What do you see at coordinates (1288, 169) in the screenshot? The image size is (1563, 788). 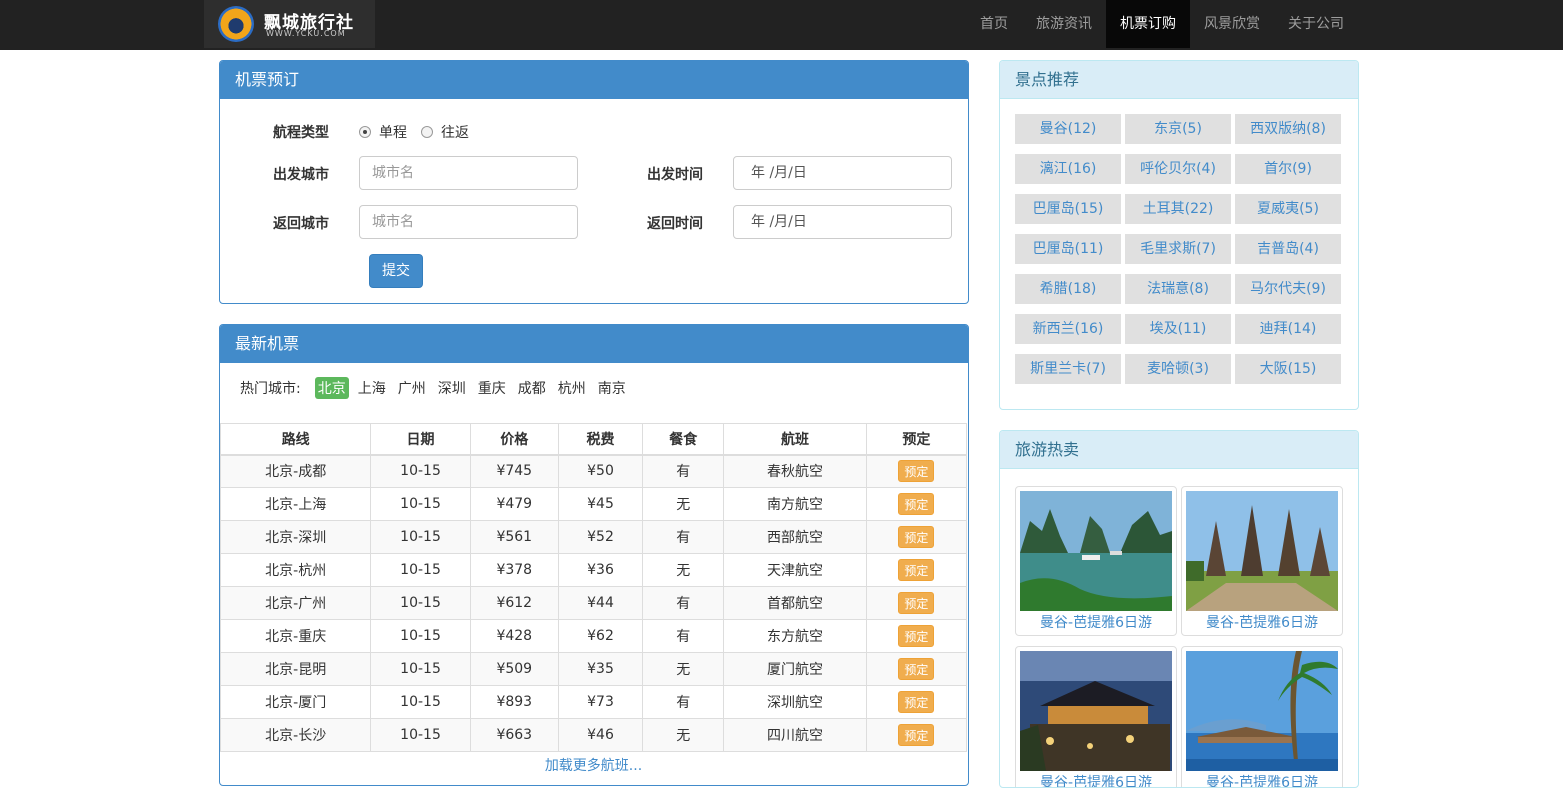 I see `spot-tag: 首尔(9)` at bounding box center [1288, 169].